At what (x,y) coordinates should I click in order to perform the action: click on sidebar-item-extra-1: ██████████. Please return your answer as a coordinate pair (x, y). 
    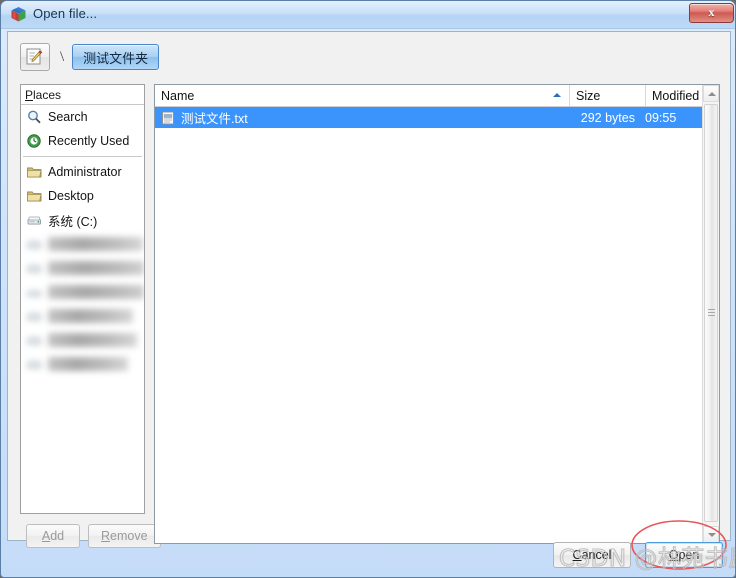
    Looking at the image, I should click on (82, 340).